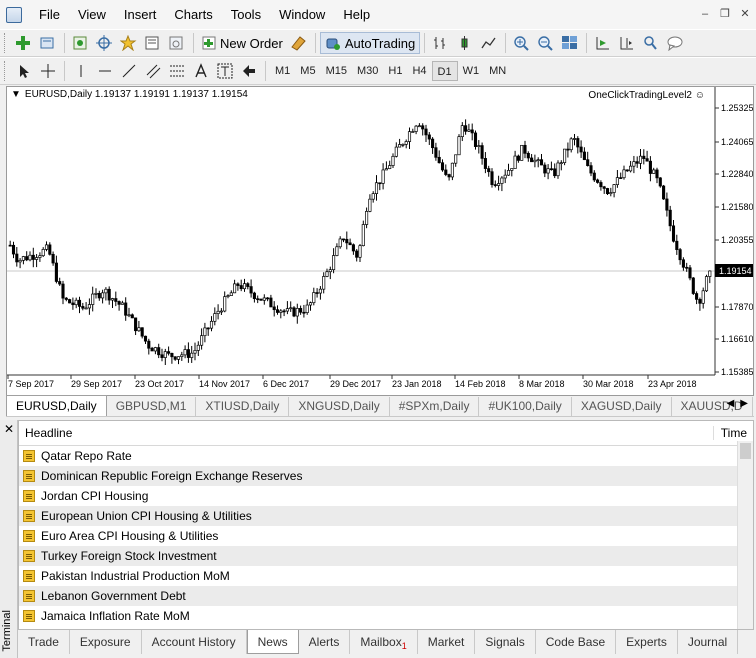 The height and width of the screenshot is (658, 756). I want to click on menu-view: View, so click(92, 15).